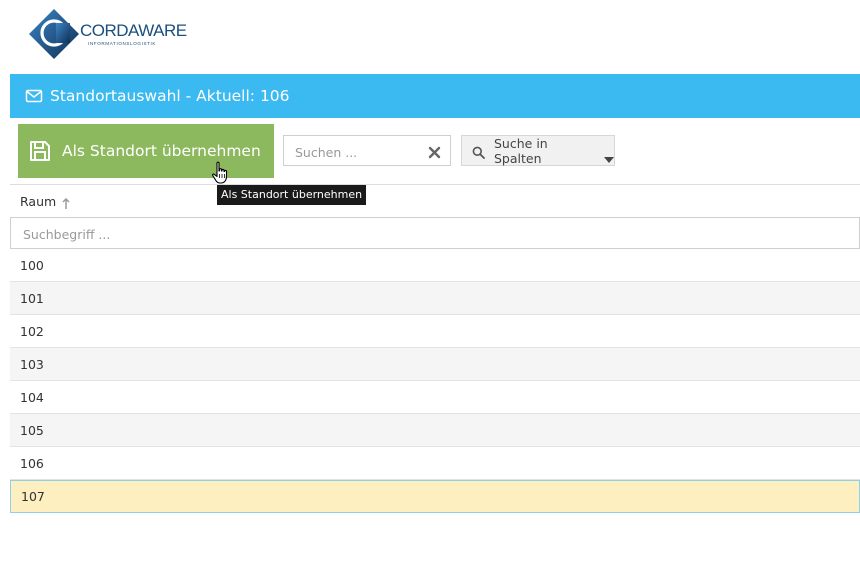 This screenshot has width=860, height=588. I want to click on logo-subtitle: INFORMATIONSLOGISTIK, so click(122, 43).